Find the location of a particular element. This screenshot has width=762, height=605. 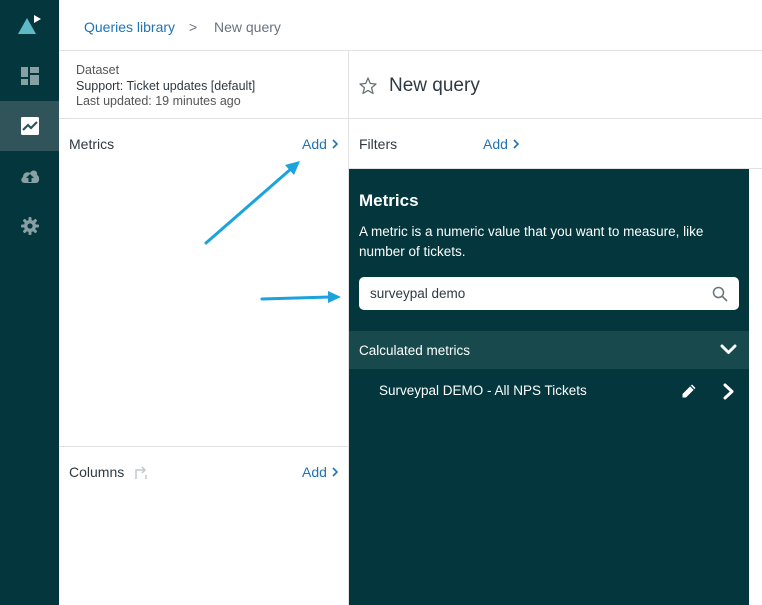

nav-settings is located at coordinates (29, 226).